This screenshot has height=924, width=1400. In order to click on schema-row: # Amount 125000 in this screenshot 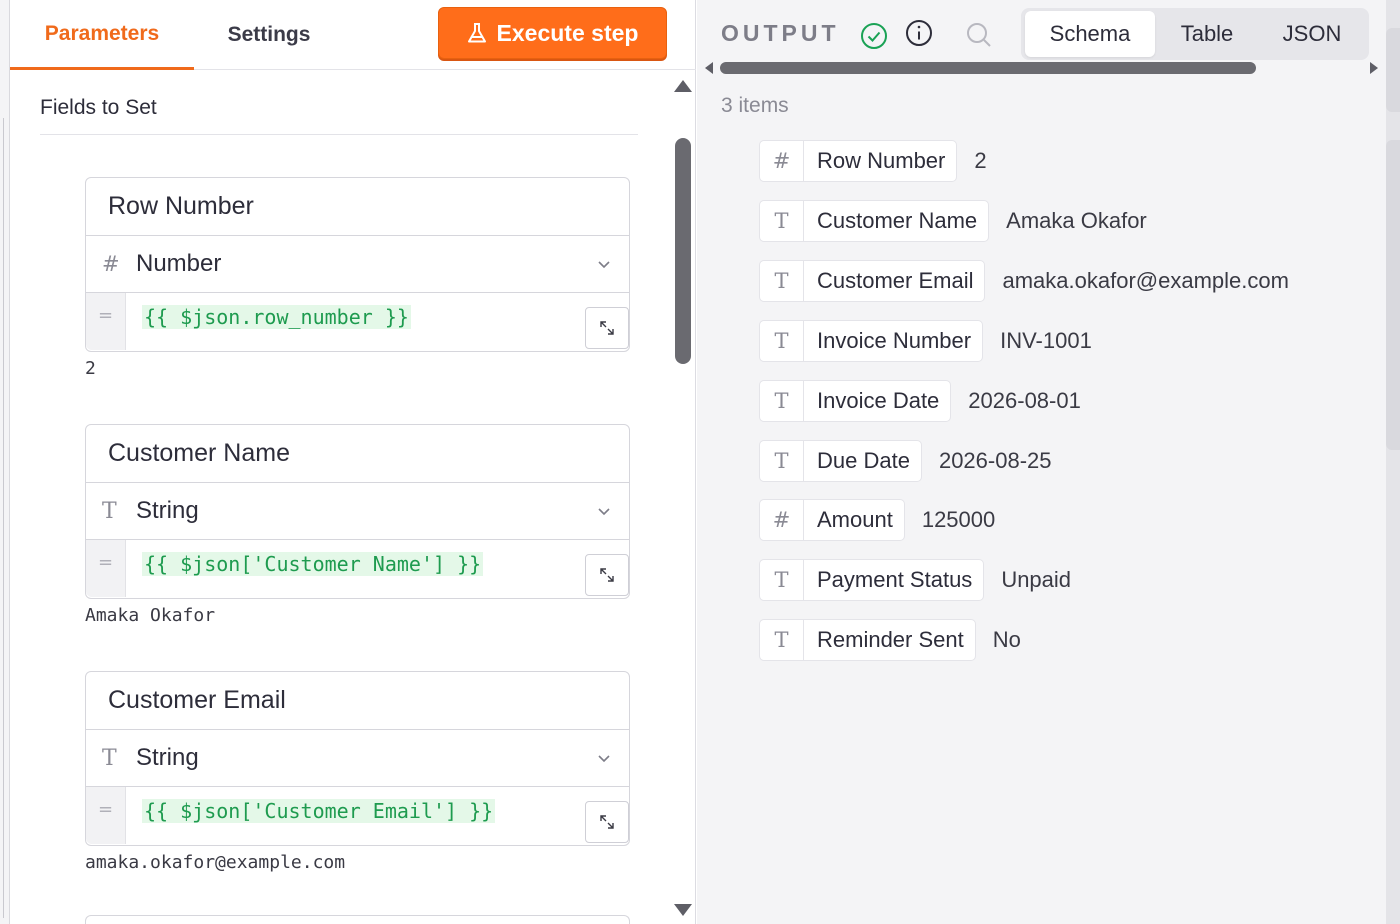, I will do `click(877, 520)`.